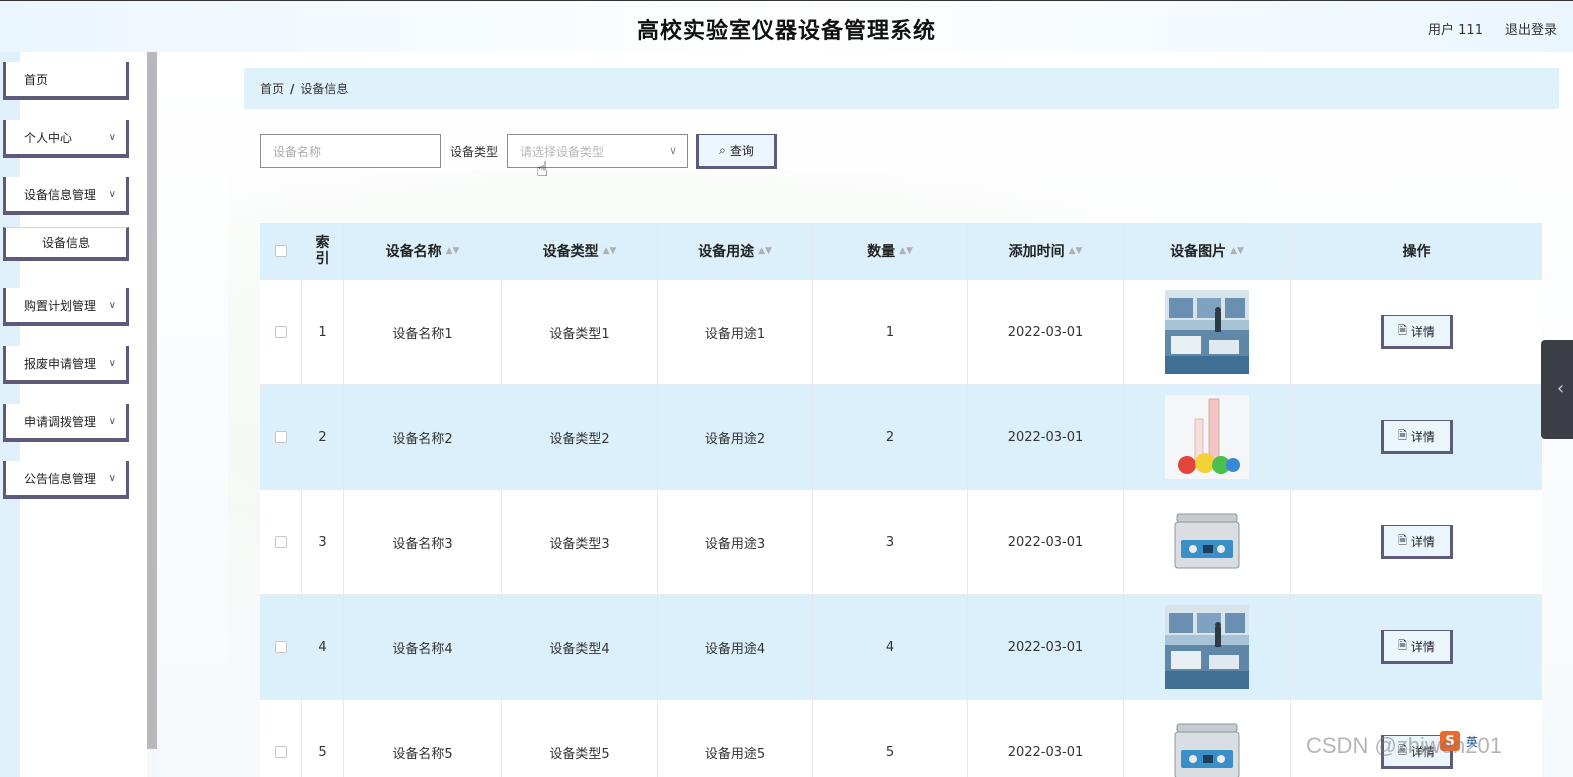 This screenshot has height=777, width=1573. I want to click on sidebar-scrollbar, so click(152, 400).